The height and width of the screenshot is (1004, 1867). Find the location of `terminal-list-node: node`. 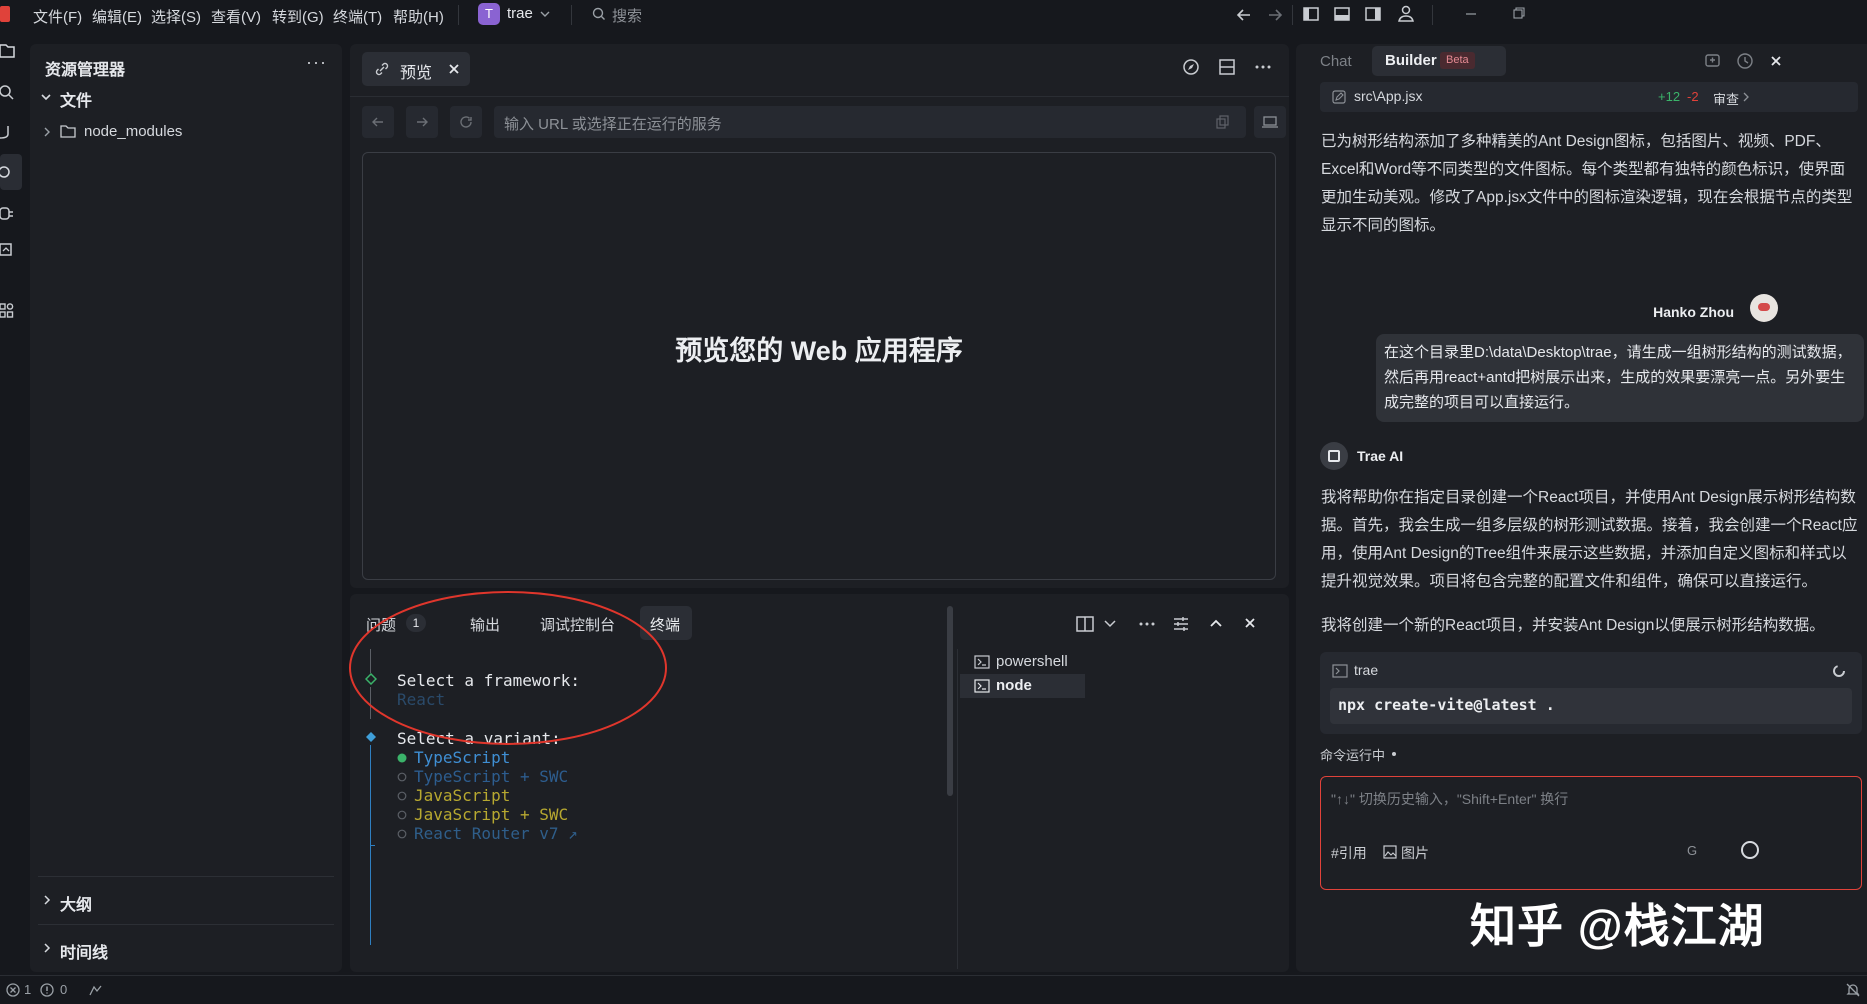

terminal-list-node: node is located at coordinates (1022, 686).